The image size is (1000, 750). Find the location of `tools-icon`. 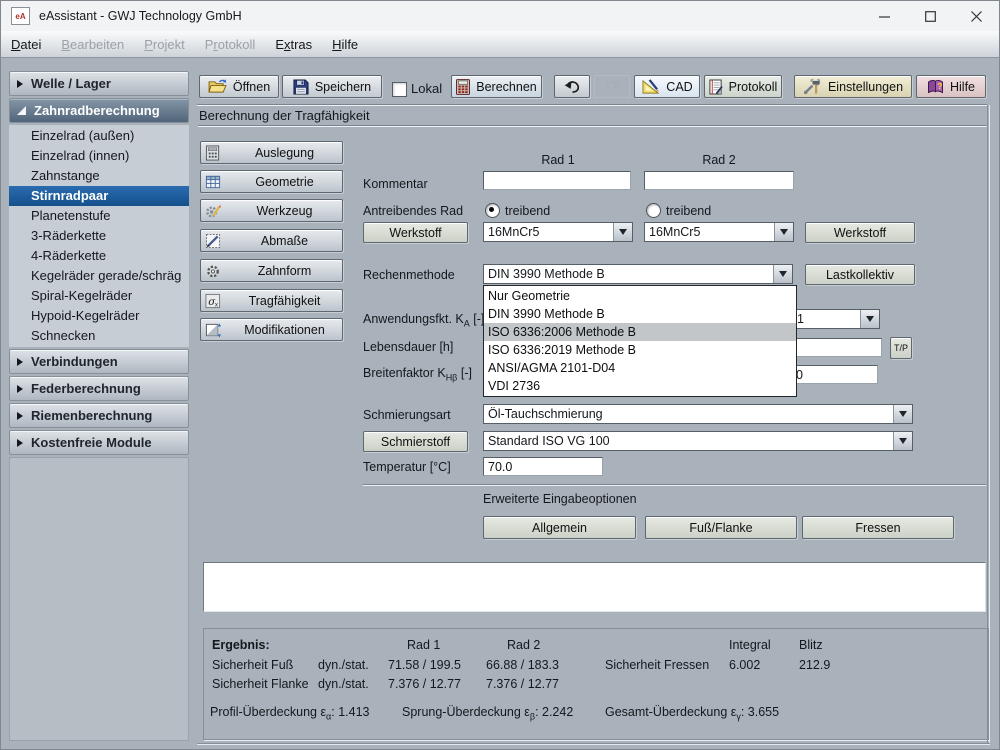

tools-icon is located at coordinates (812, 86).